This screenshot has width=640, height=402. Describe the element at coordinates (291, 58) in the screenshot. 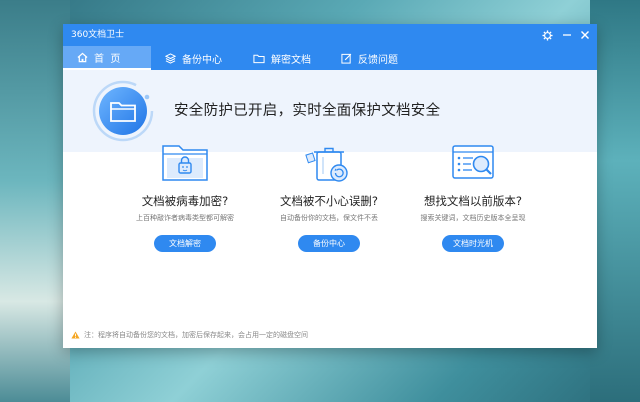

I see `tab-decrypt-docs-label: 解密文档` at that location.